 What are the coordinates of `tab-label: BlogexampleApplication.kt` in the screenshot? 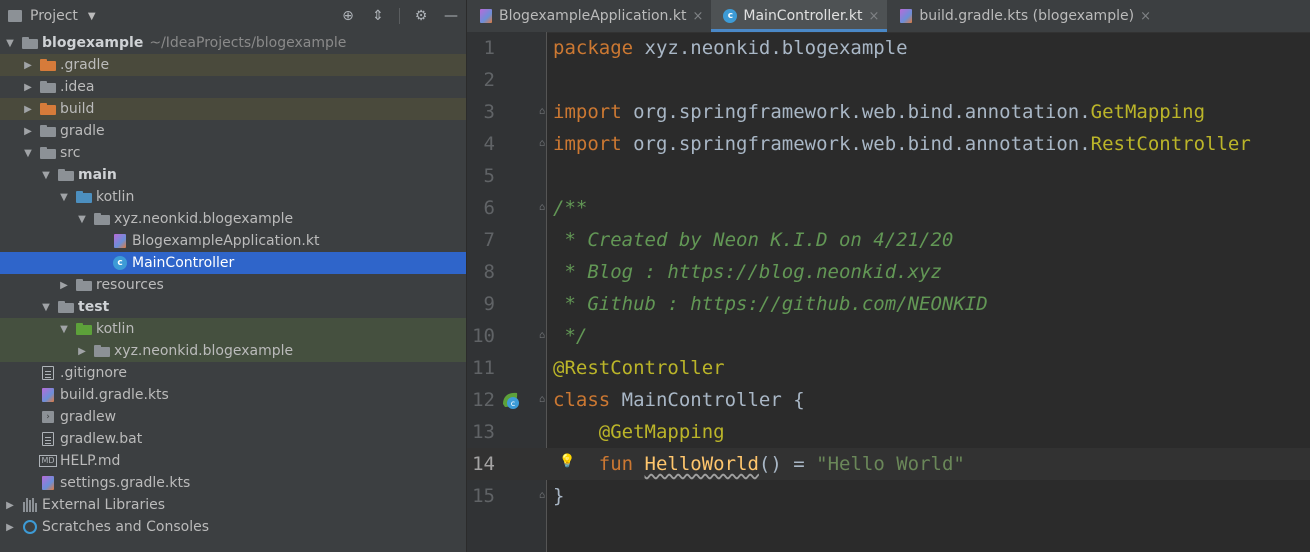 It's located at (593, 16).